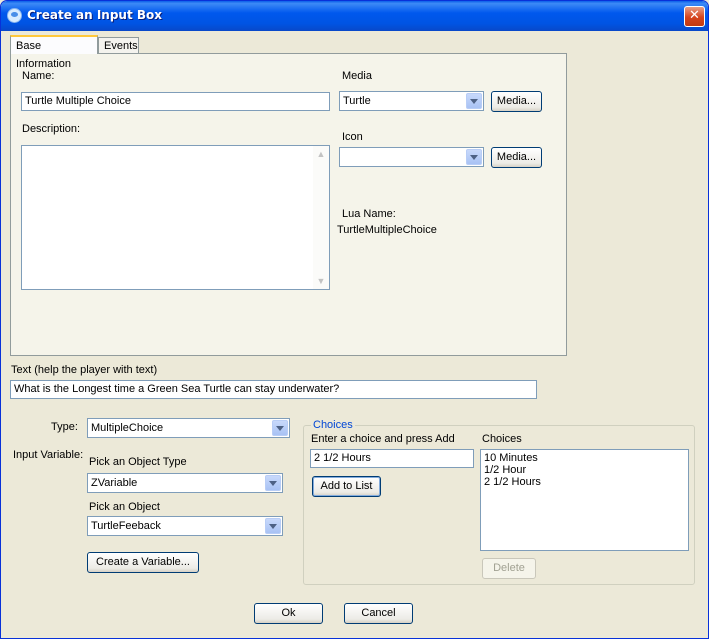 The height and width of the screenshot is (639, 709). Describe the element at coordinates (584, 458) in the screenshot. I see `list-item: 10 Minutes` at that location.